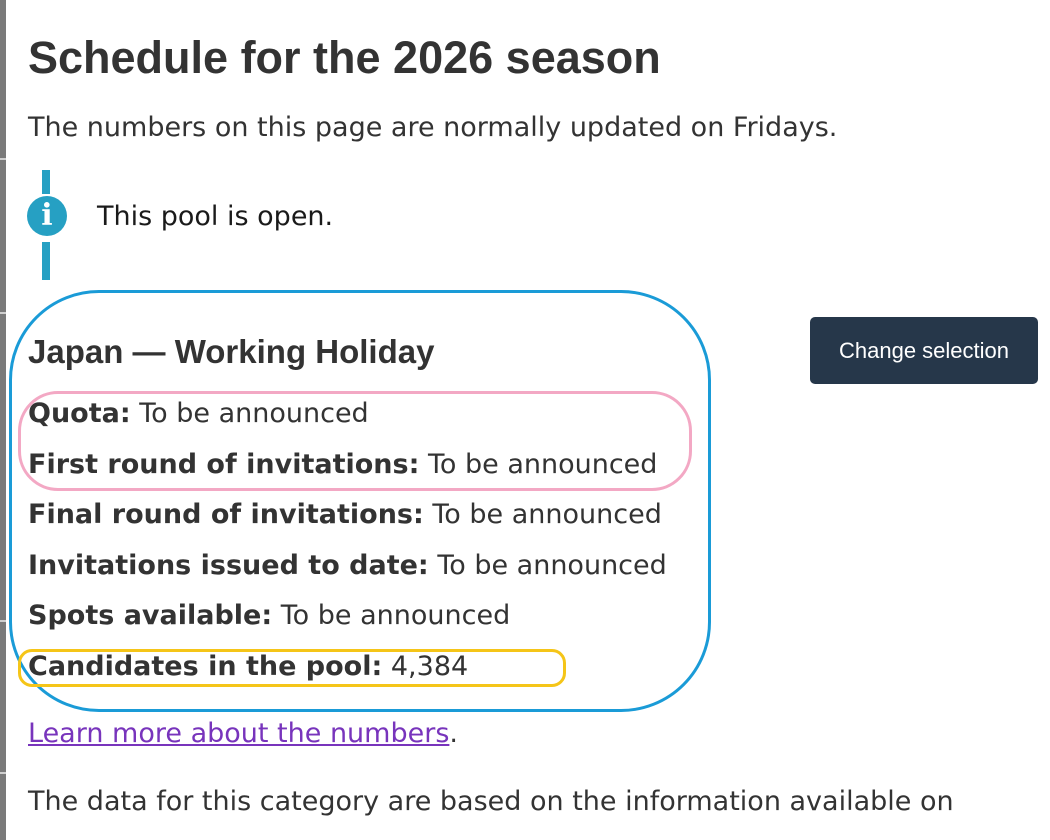  What do you see at coordinates (215, 216) in the screenshot?
I see `alert-text: This pool is open.` at bounding box center [215, 216].